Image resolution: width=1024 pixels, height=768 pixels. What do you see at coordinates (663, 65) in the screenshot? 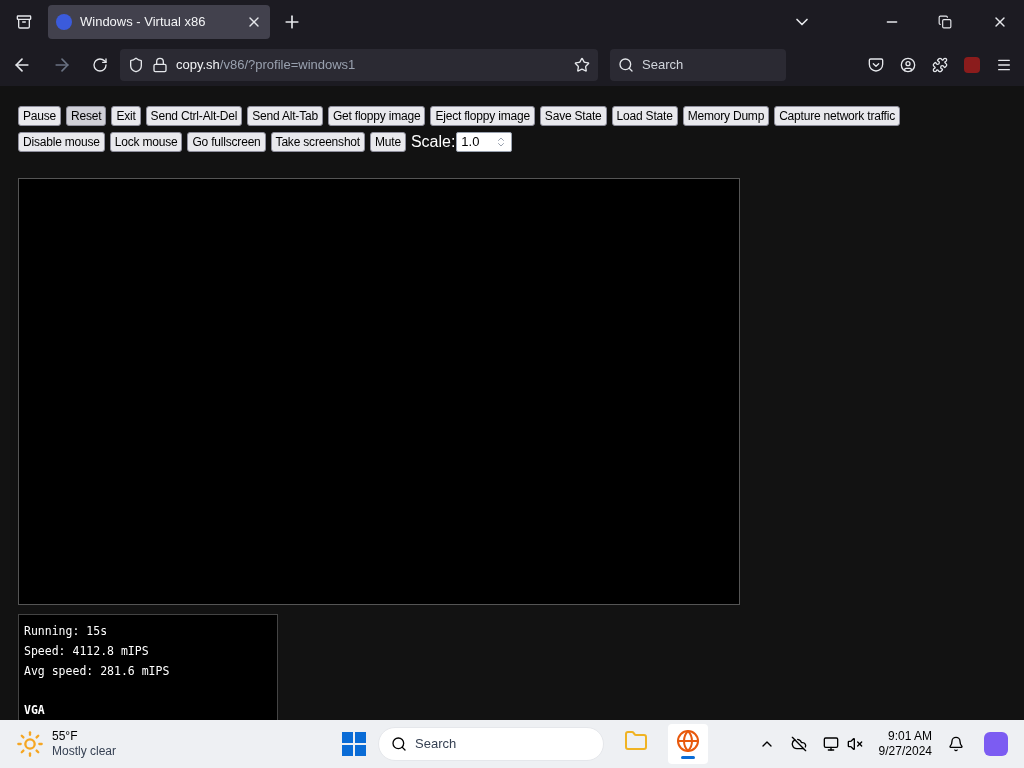
I see `search-placeholder: Search` at bounding box center [663, 65].